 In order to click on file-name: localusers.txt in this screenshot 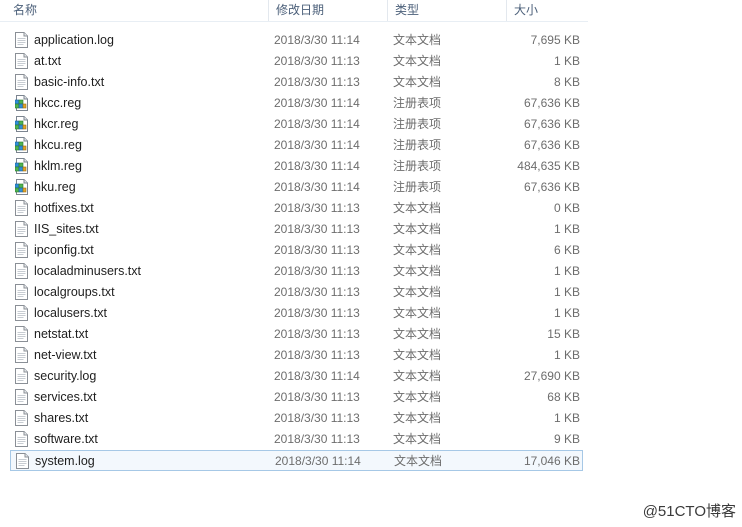, I will do `click(70, 313)`.